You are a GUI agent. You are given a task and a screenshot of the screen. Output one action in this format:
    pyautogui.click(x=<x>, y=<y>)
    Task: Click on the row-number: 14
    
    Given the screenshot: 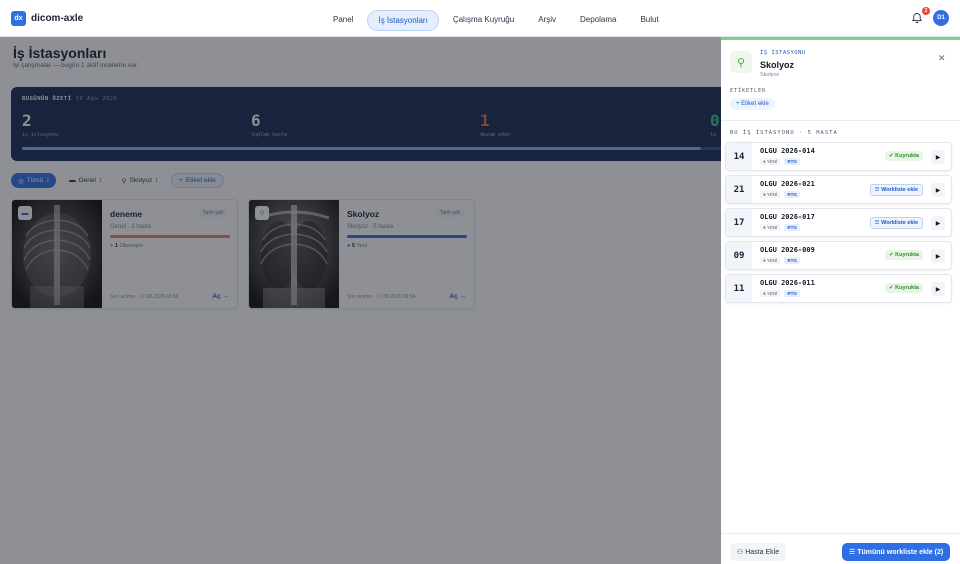 What is the action you would take?
    pyautogui.click(x=739, y=156)
    